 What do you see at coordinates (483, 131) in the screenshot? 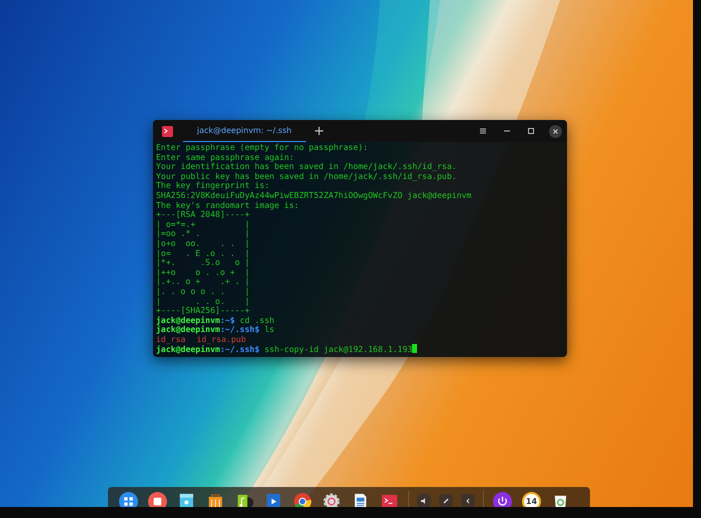
I see `menu-icon` at bounding box center [483, 131].